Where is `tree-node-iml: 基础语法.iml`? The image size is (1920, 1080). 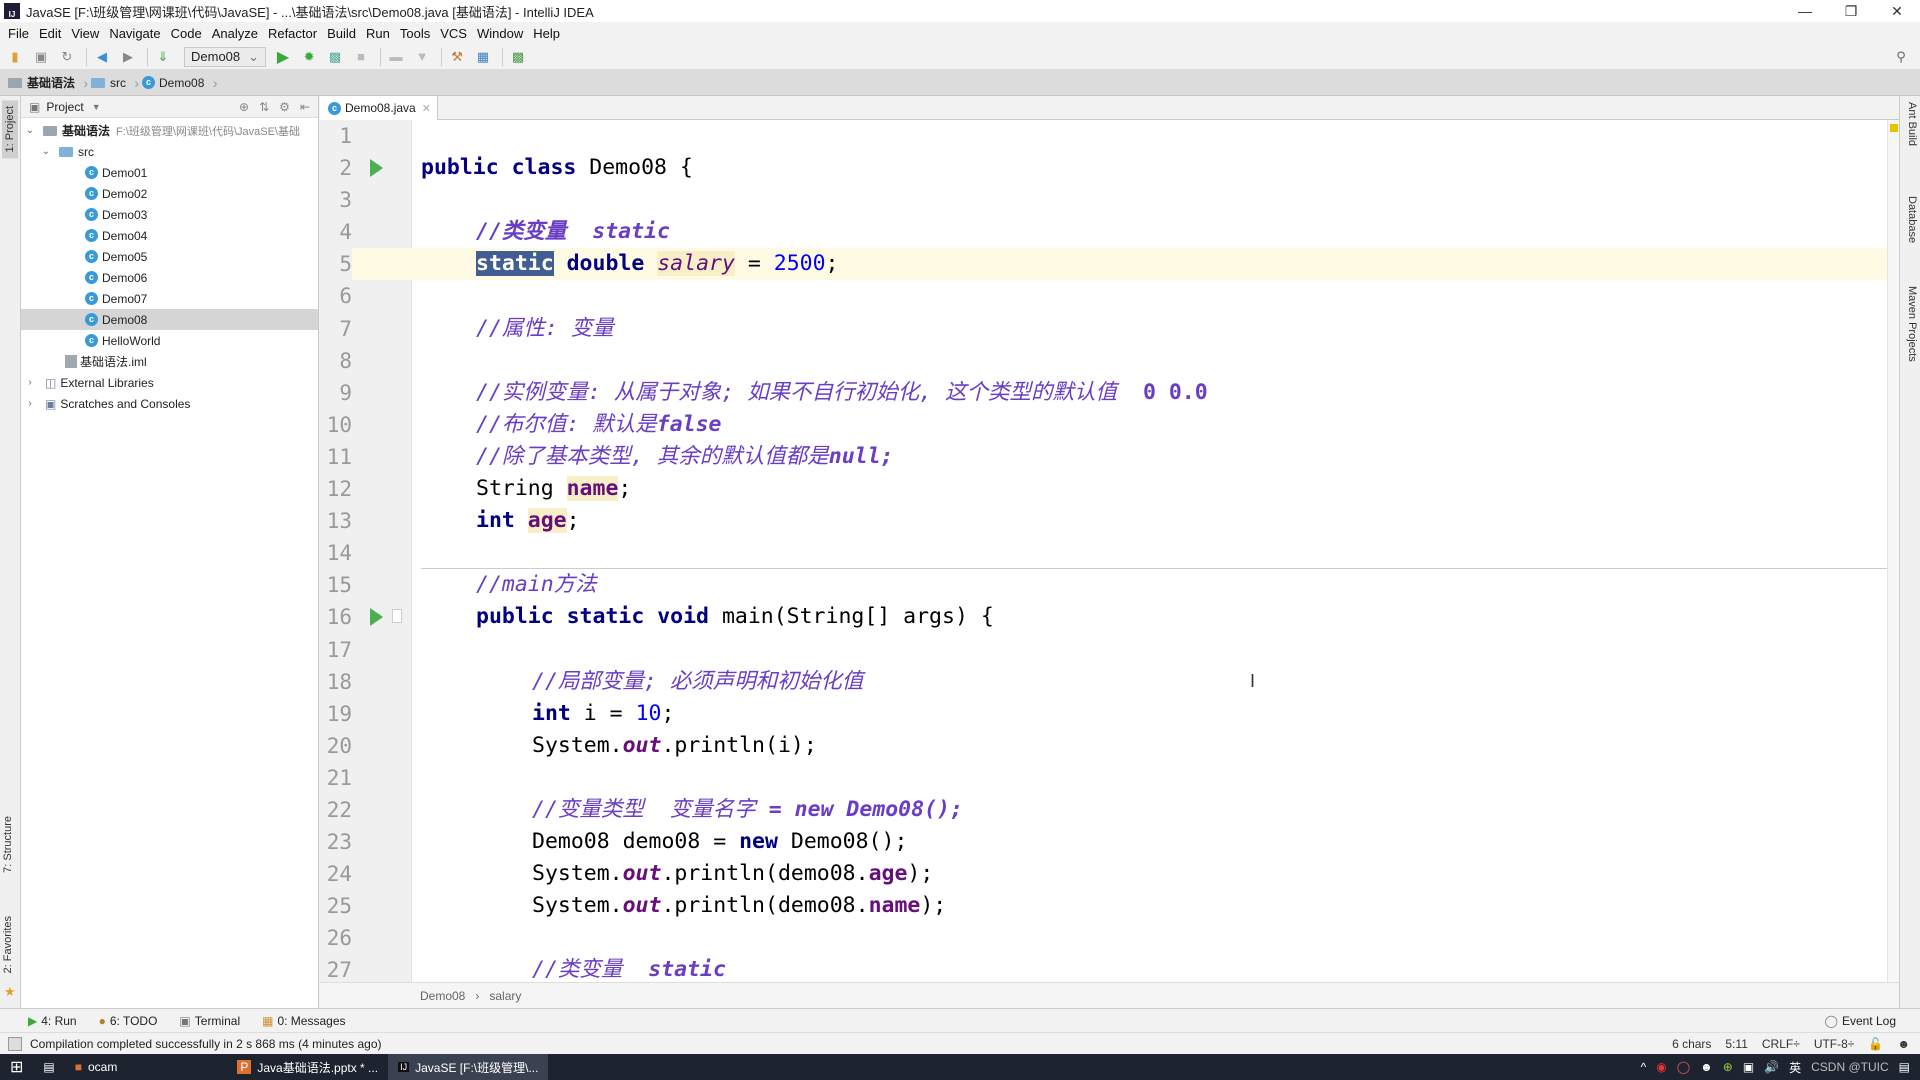 tree-node-iml: 基础语法.iml is located at coordinates (169, 361).